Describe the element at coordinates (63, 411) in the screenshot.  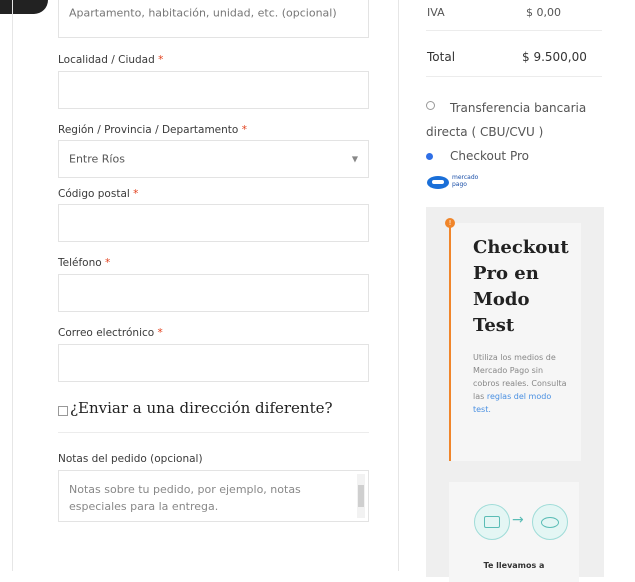
I see `ship-different-checkbox` at that location.